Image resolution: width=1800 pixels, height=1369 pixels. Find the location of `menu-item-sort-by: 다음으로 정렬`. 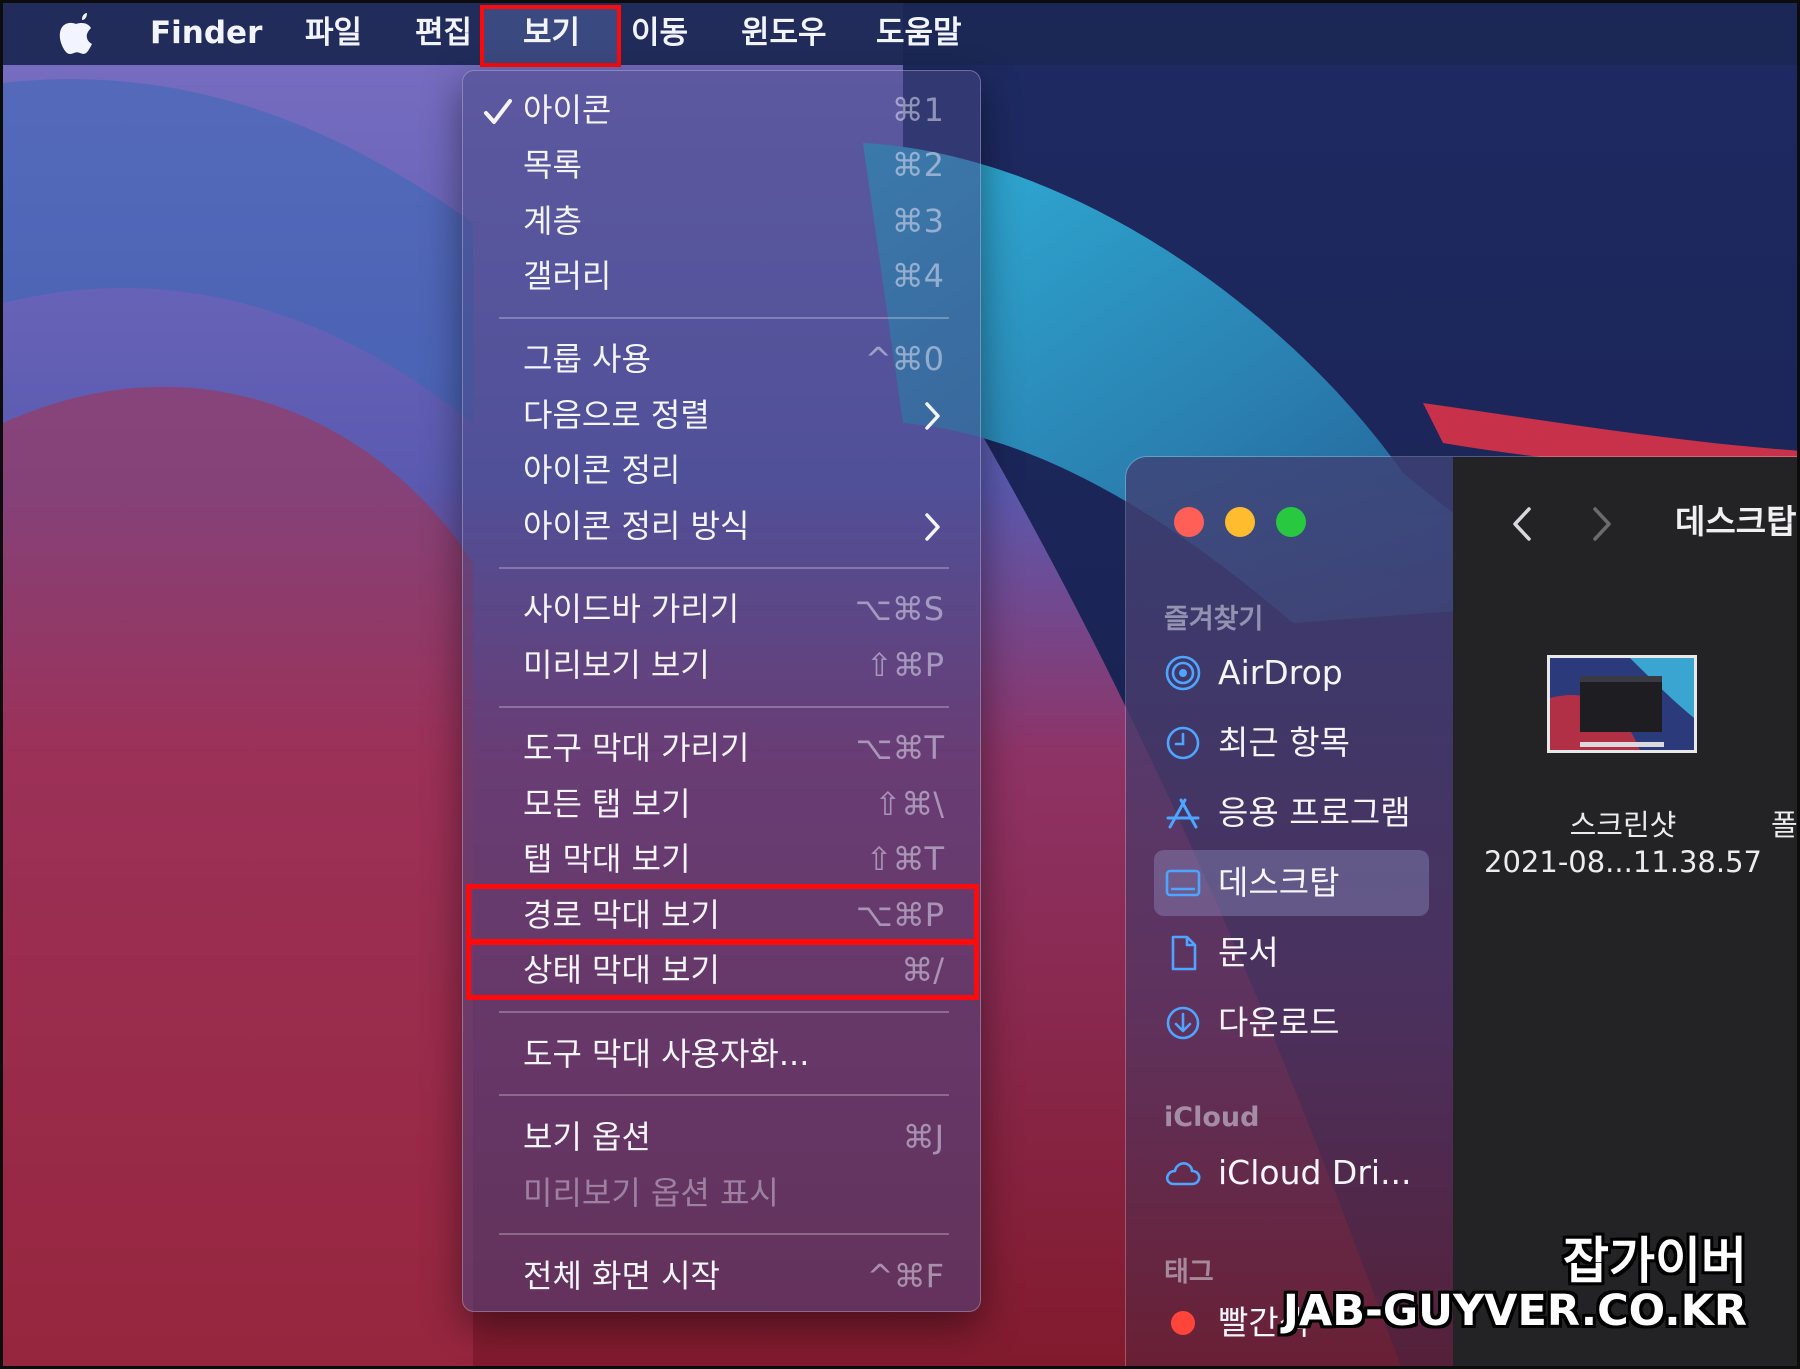

menu-item-sort-by: 다음으로 정렬 is located at coordinates (722, 415).